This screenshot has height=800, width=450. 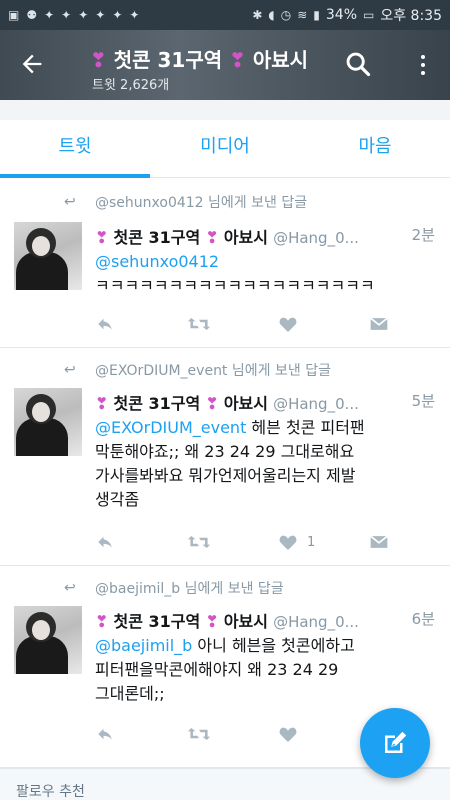 I want to click on compose-button, so click(x=395, y=743).